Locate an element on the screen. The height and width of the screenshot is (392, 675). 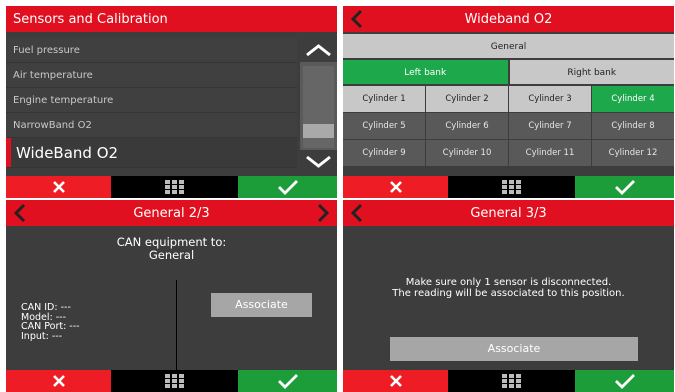
cylinder-button: Cylinder 8 is located at coordinates (633, 126).